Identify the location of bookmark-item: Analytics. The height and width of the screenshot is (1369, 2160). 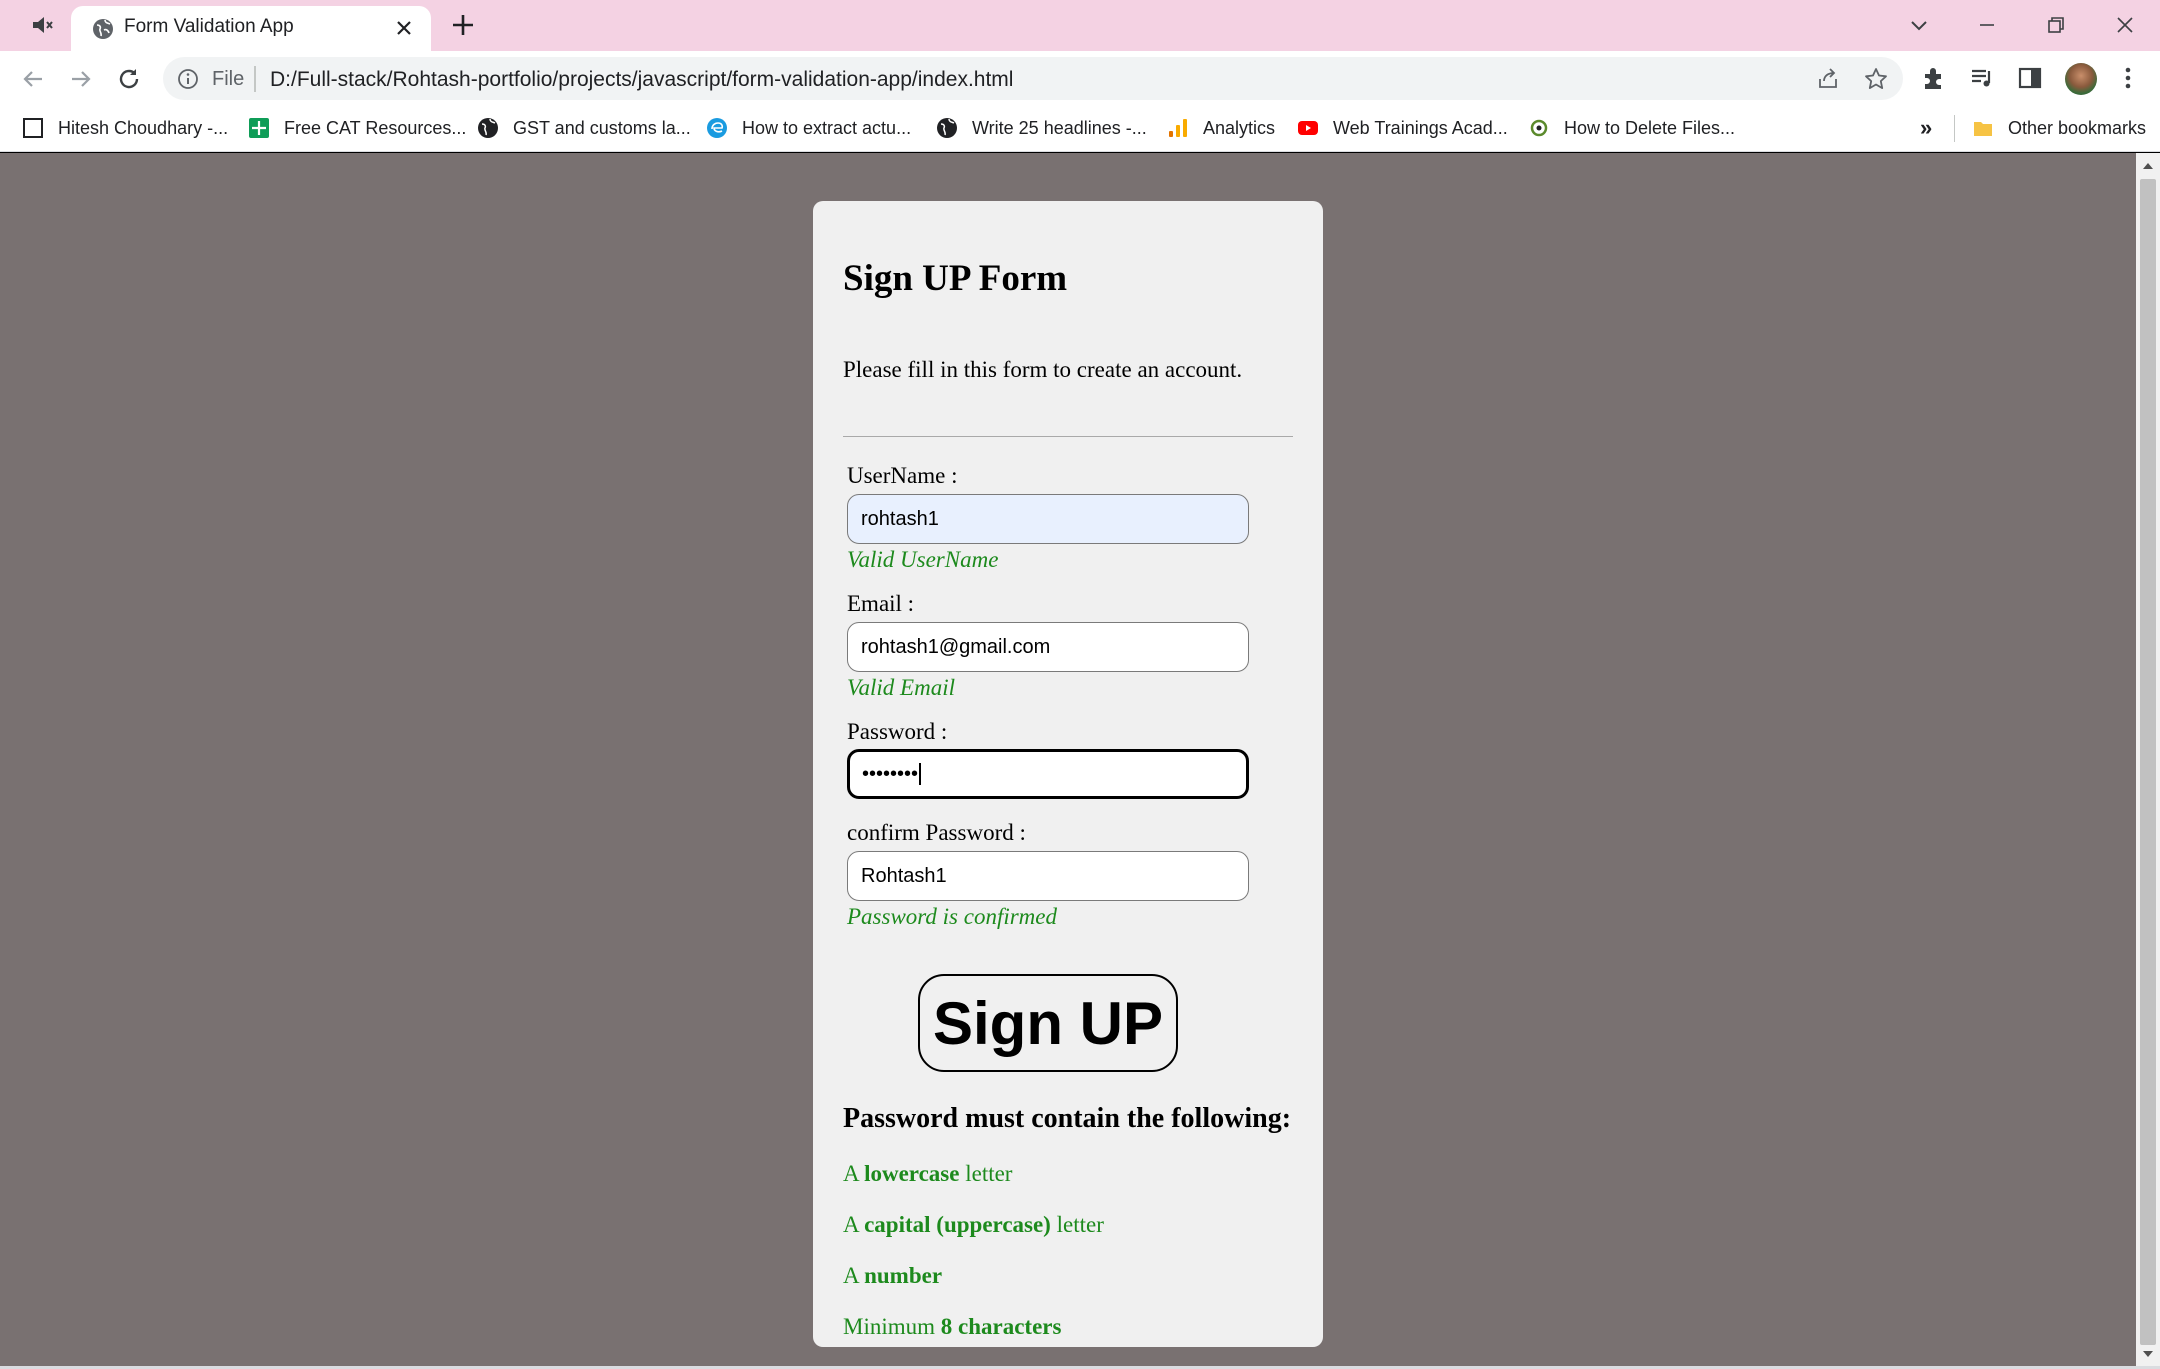
(1221, 128).